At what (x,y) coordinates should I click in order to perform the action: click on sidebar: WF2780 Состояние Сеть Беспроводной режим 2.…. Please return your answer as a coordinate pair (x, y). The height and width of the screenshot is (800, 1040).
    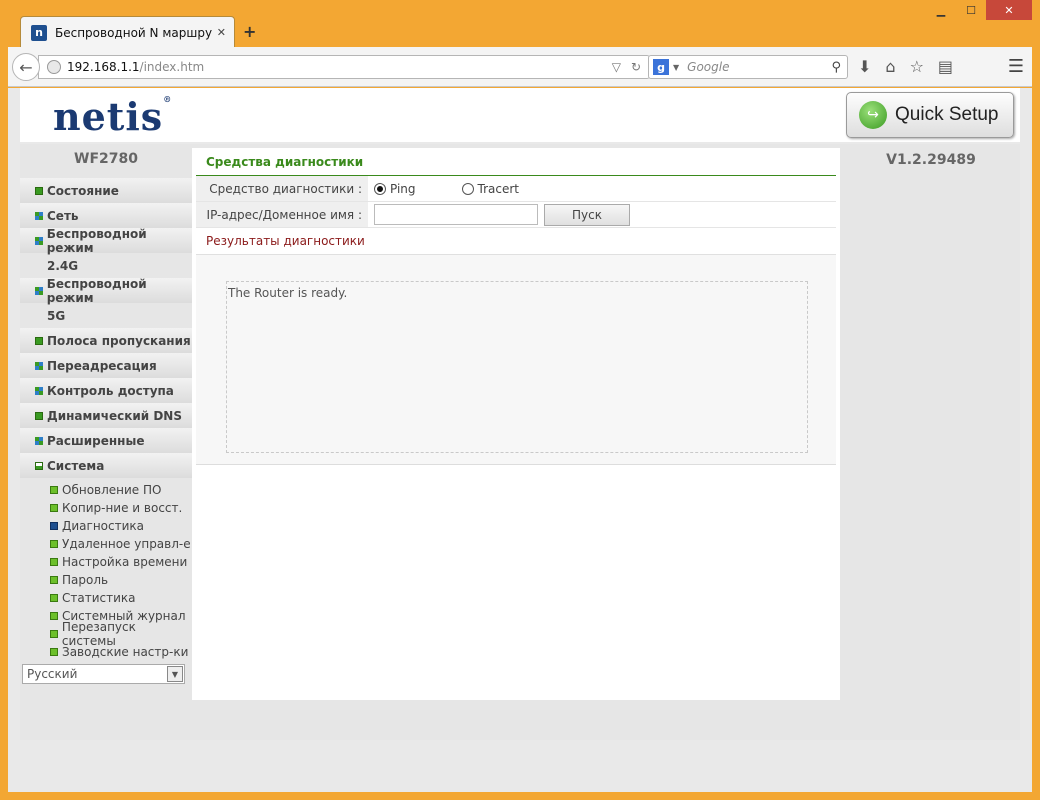
    Looking at the image, I should click on (106, 416).